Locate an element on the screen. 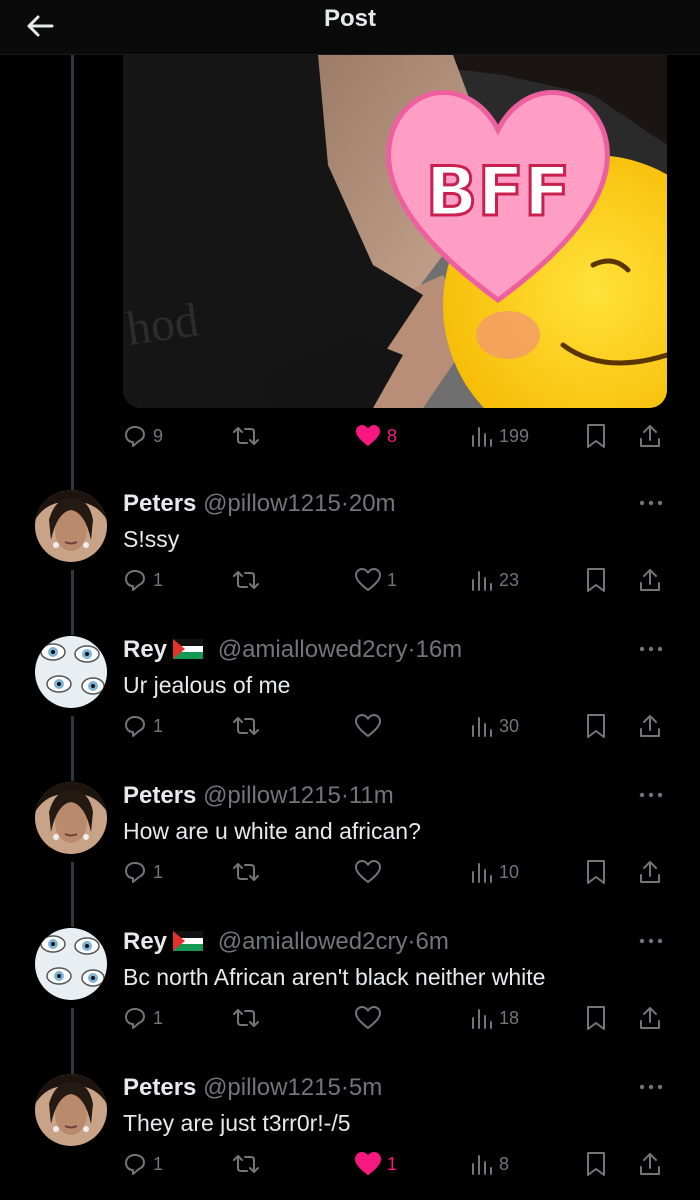 Image resolution: width=700 pixels, height=1200 pixels. views-button: 30 is located at coordinates (495, 726).